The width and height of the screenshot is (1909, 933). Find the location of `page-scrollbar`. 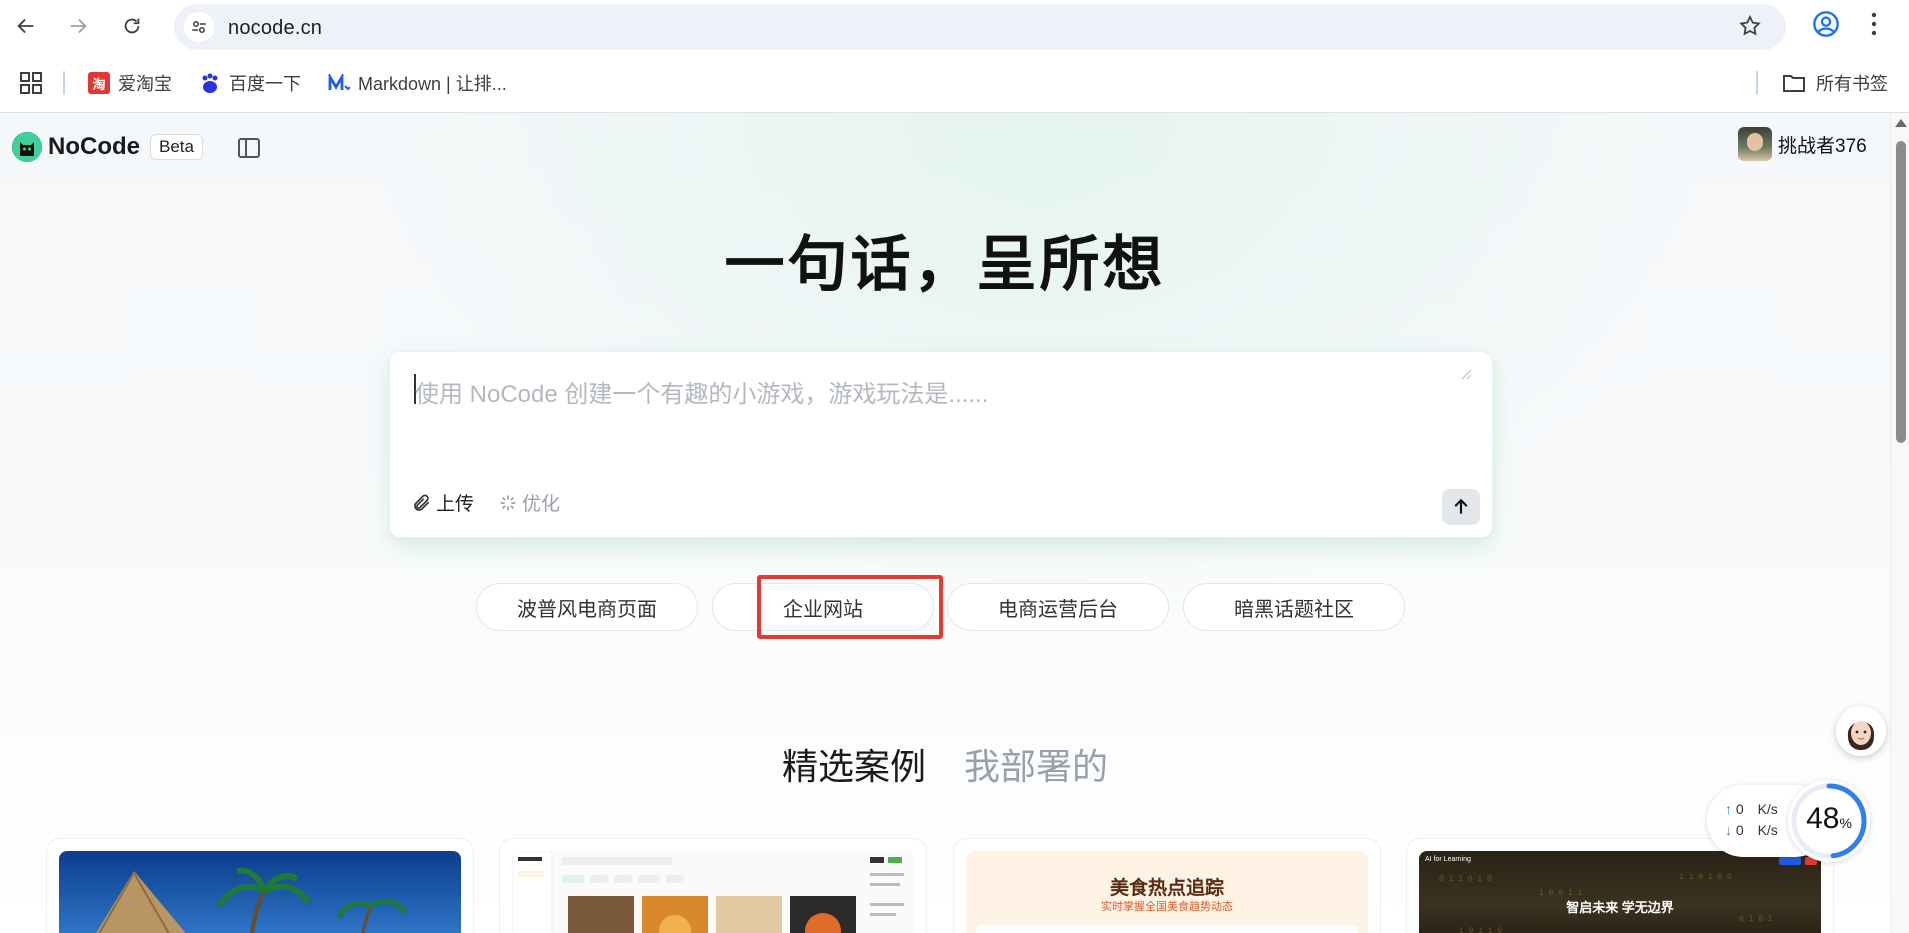

page-scrollbar is located at coordinates (1899, 523).